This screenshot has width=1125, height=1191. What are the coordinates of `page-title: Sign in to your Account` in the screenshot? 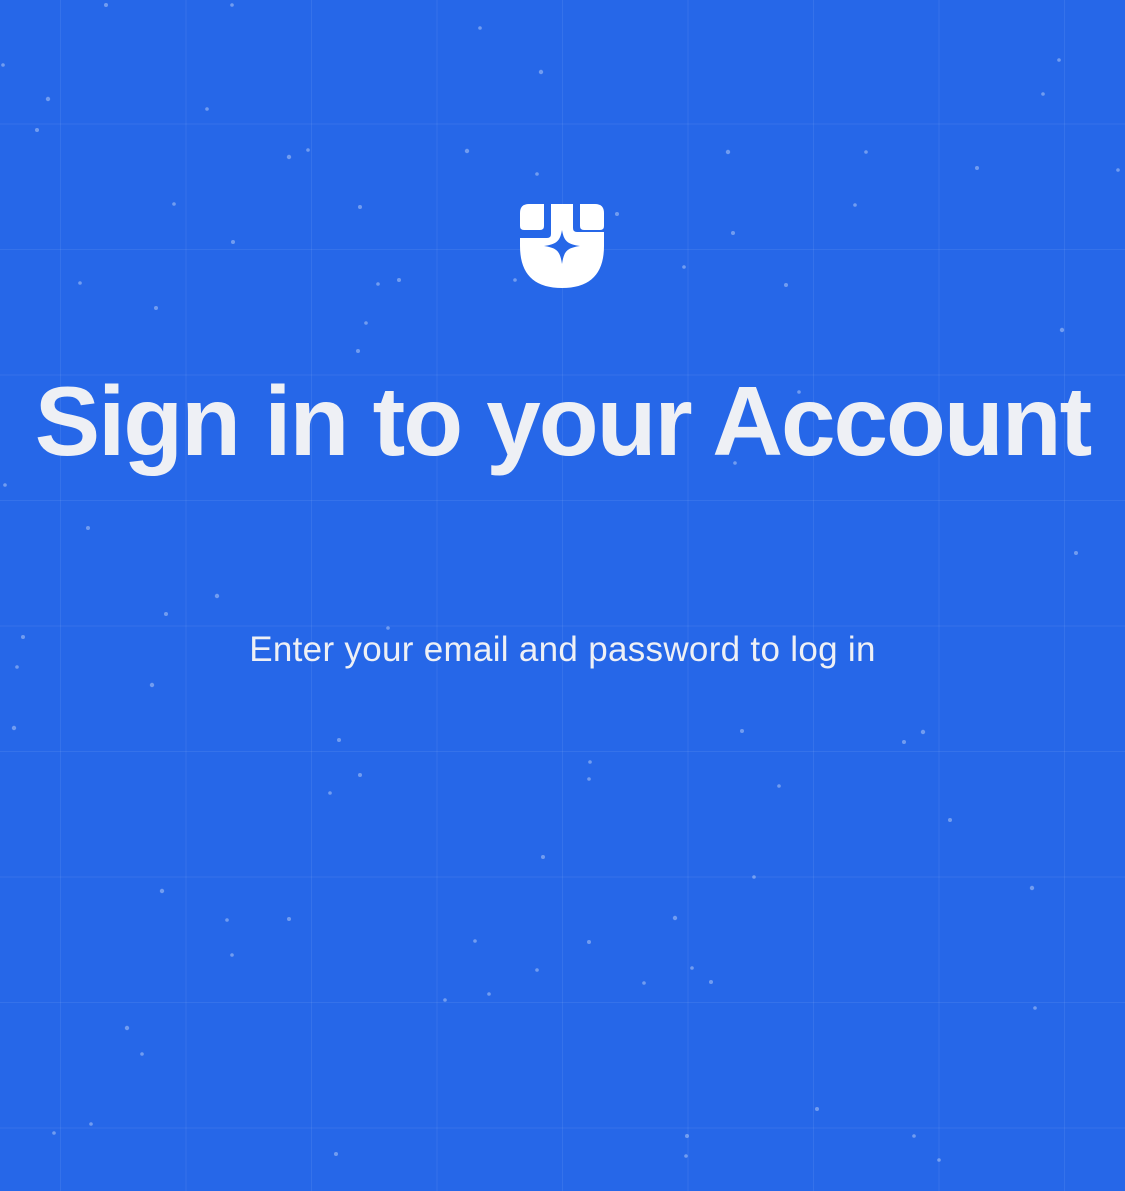 It's located at (563, 421).